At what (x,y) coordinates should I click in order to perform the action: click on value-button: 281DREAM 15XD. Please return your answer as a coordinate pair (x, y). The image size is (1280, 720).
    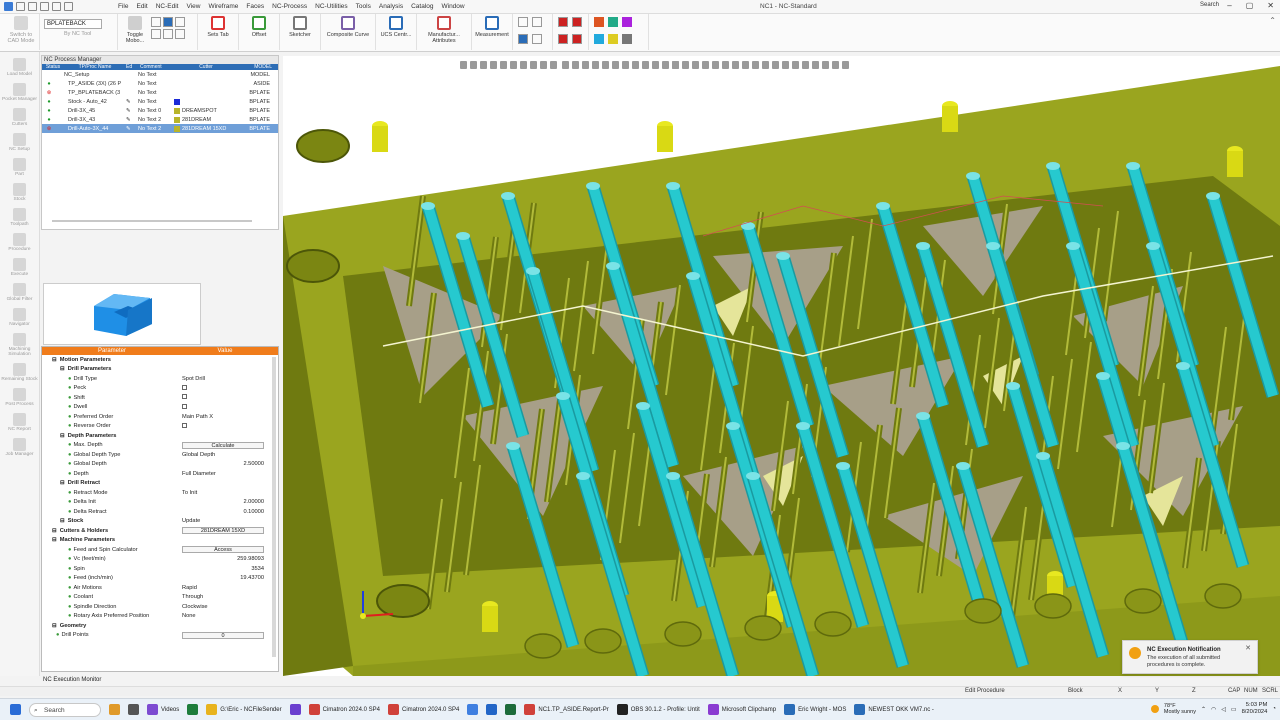
    Looking at the image, I should click on (223, 531).